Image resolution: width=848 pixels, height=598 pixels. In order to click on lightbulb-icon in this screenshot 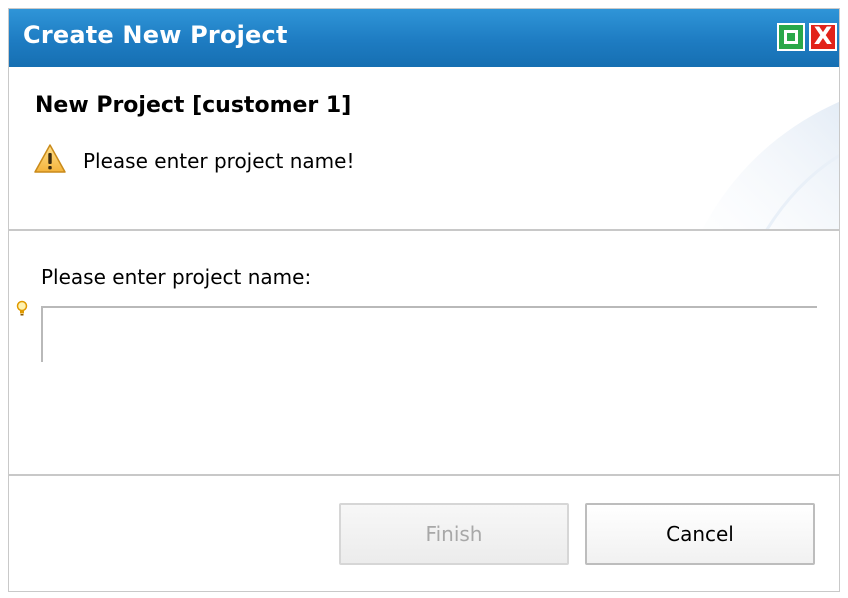, I will do `click(22, 308)`.